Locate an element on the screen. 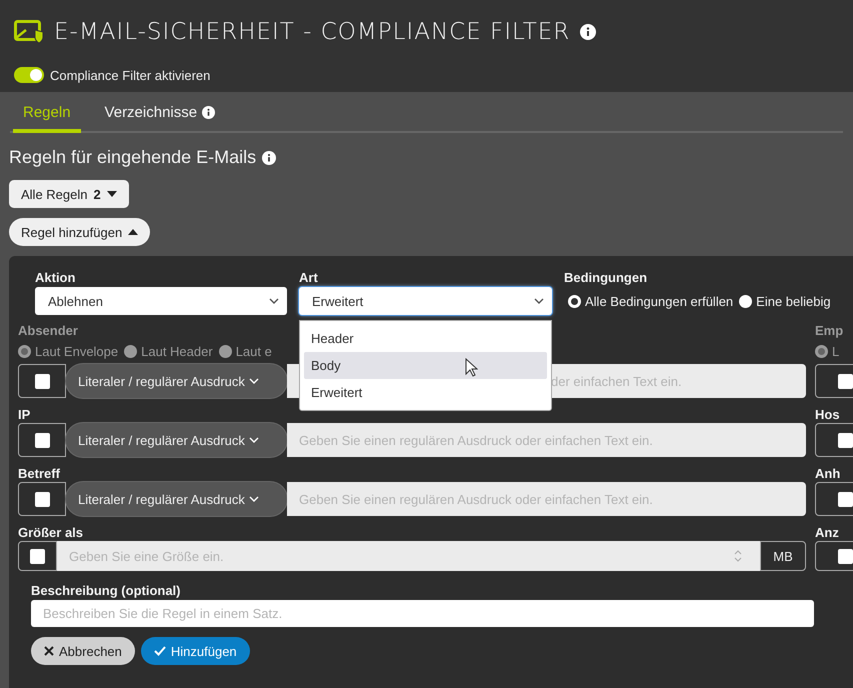 The width and height of the screenshot is (853, 688). field-label: Anh is located at coordinates (828, 473).